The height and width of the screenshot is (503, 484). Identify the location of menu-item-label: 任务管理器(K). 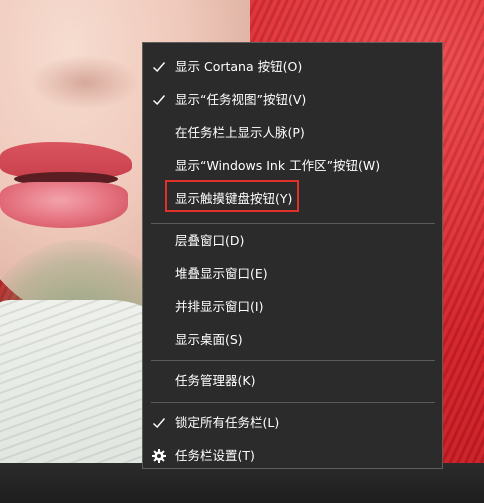
(215, 380).